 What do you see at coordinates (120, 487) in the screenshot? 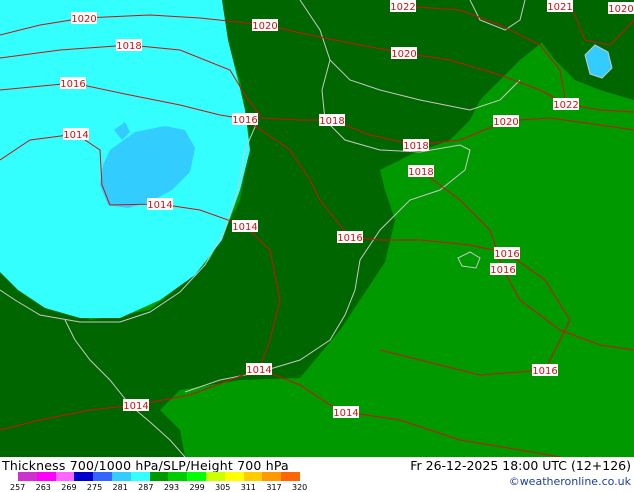
I see `scale-tick-label: 281` at bounding box center [120, 487].